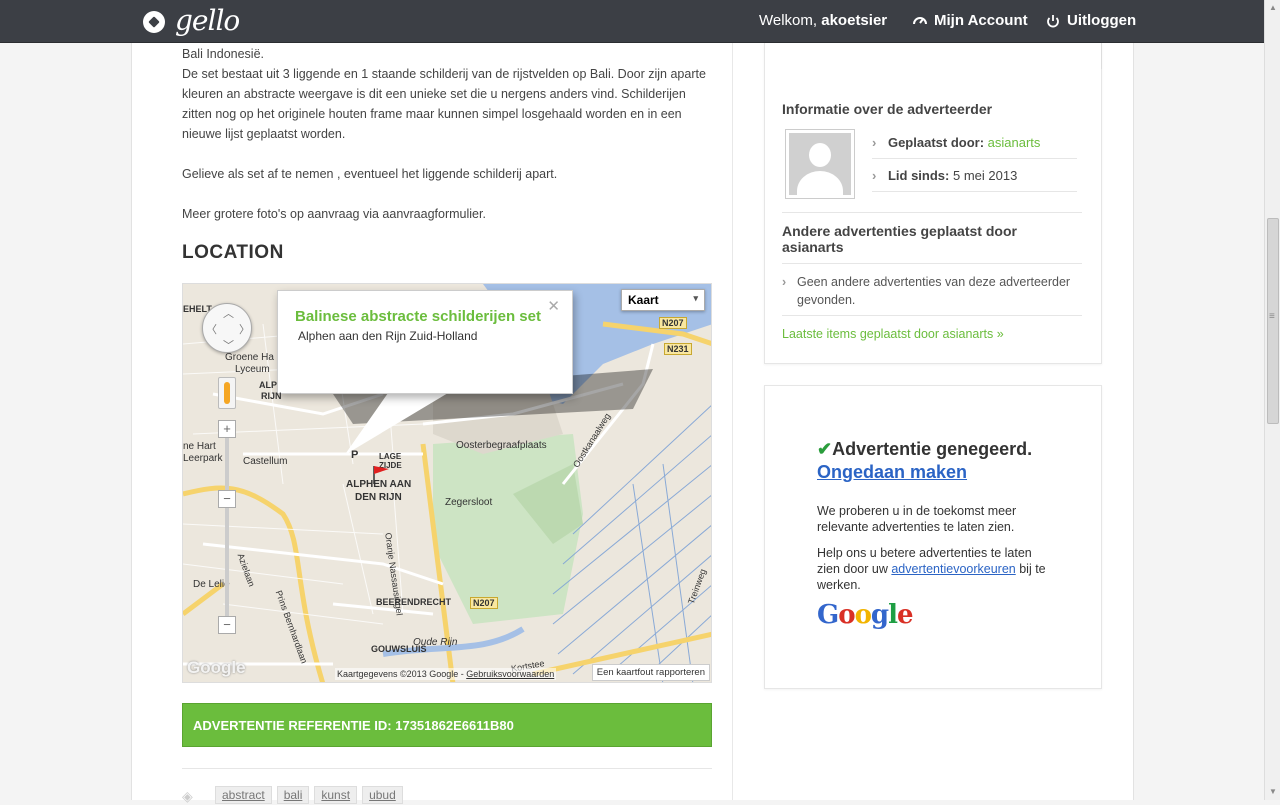 The height and width of the screenshot is (805, 1280). What do you see at coordinates (956, 142) in the screenshot?
I see `posted-by: › Geplaatst door: asianarts` at bounding box center [956, 142].